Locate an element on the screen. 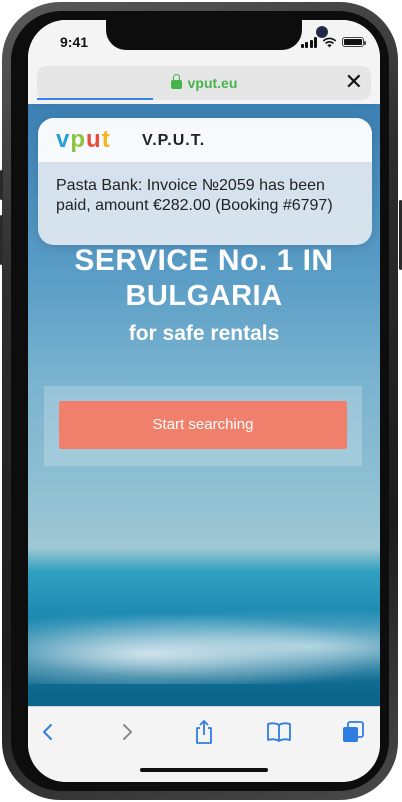 The width and height of the screenshot is (402, 802). tabs-icon is located at coordinates (353, 731).